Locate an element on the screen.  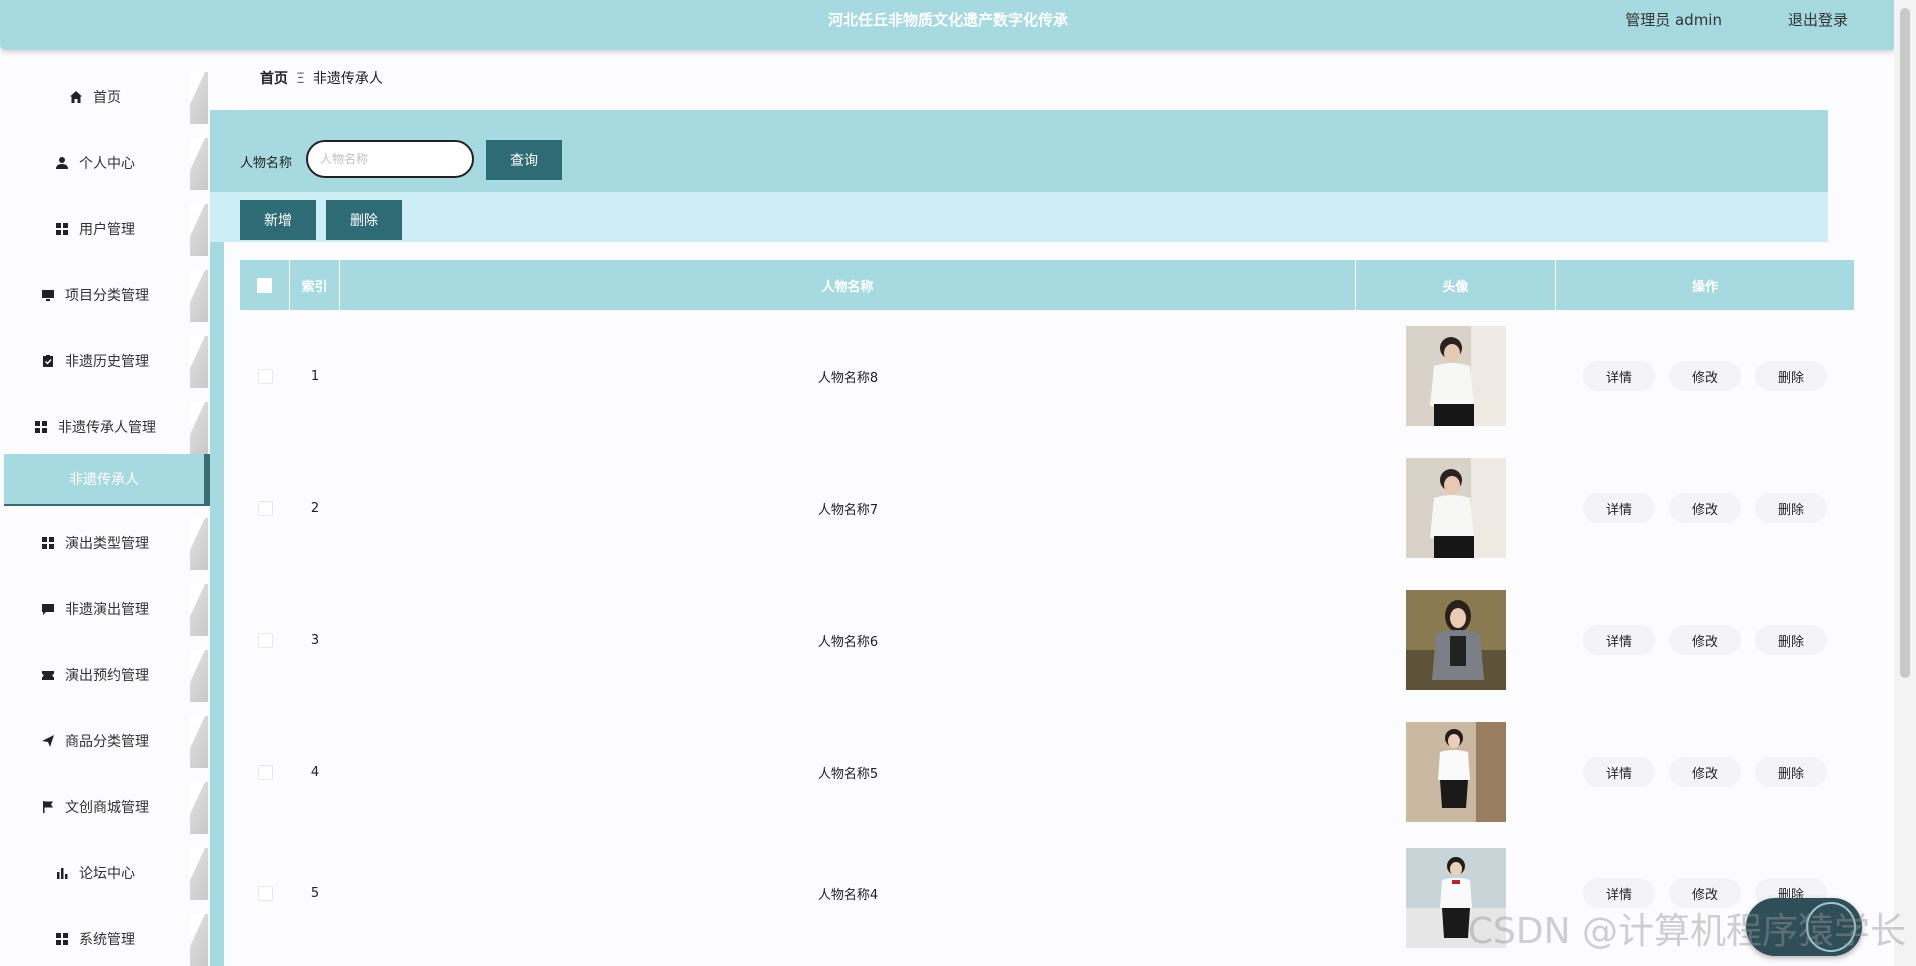
logout-link: 退出登录 is located at coordinates (1818, 20).